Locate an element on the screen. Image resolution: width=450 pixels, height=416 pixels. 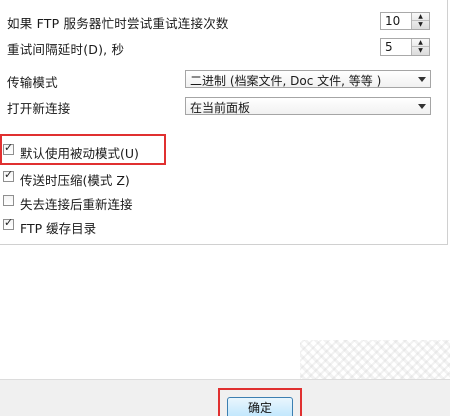
option-reconnect: 失去连接后重新连接 is located at coordinates (83, 203).